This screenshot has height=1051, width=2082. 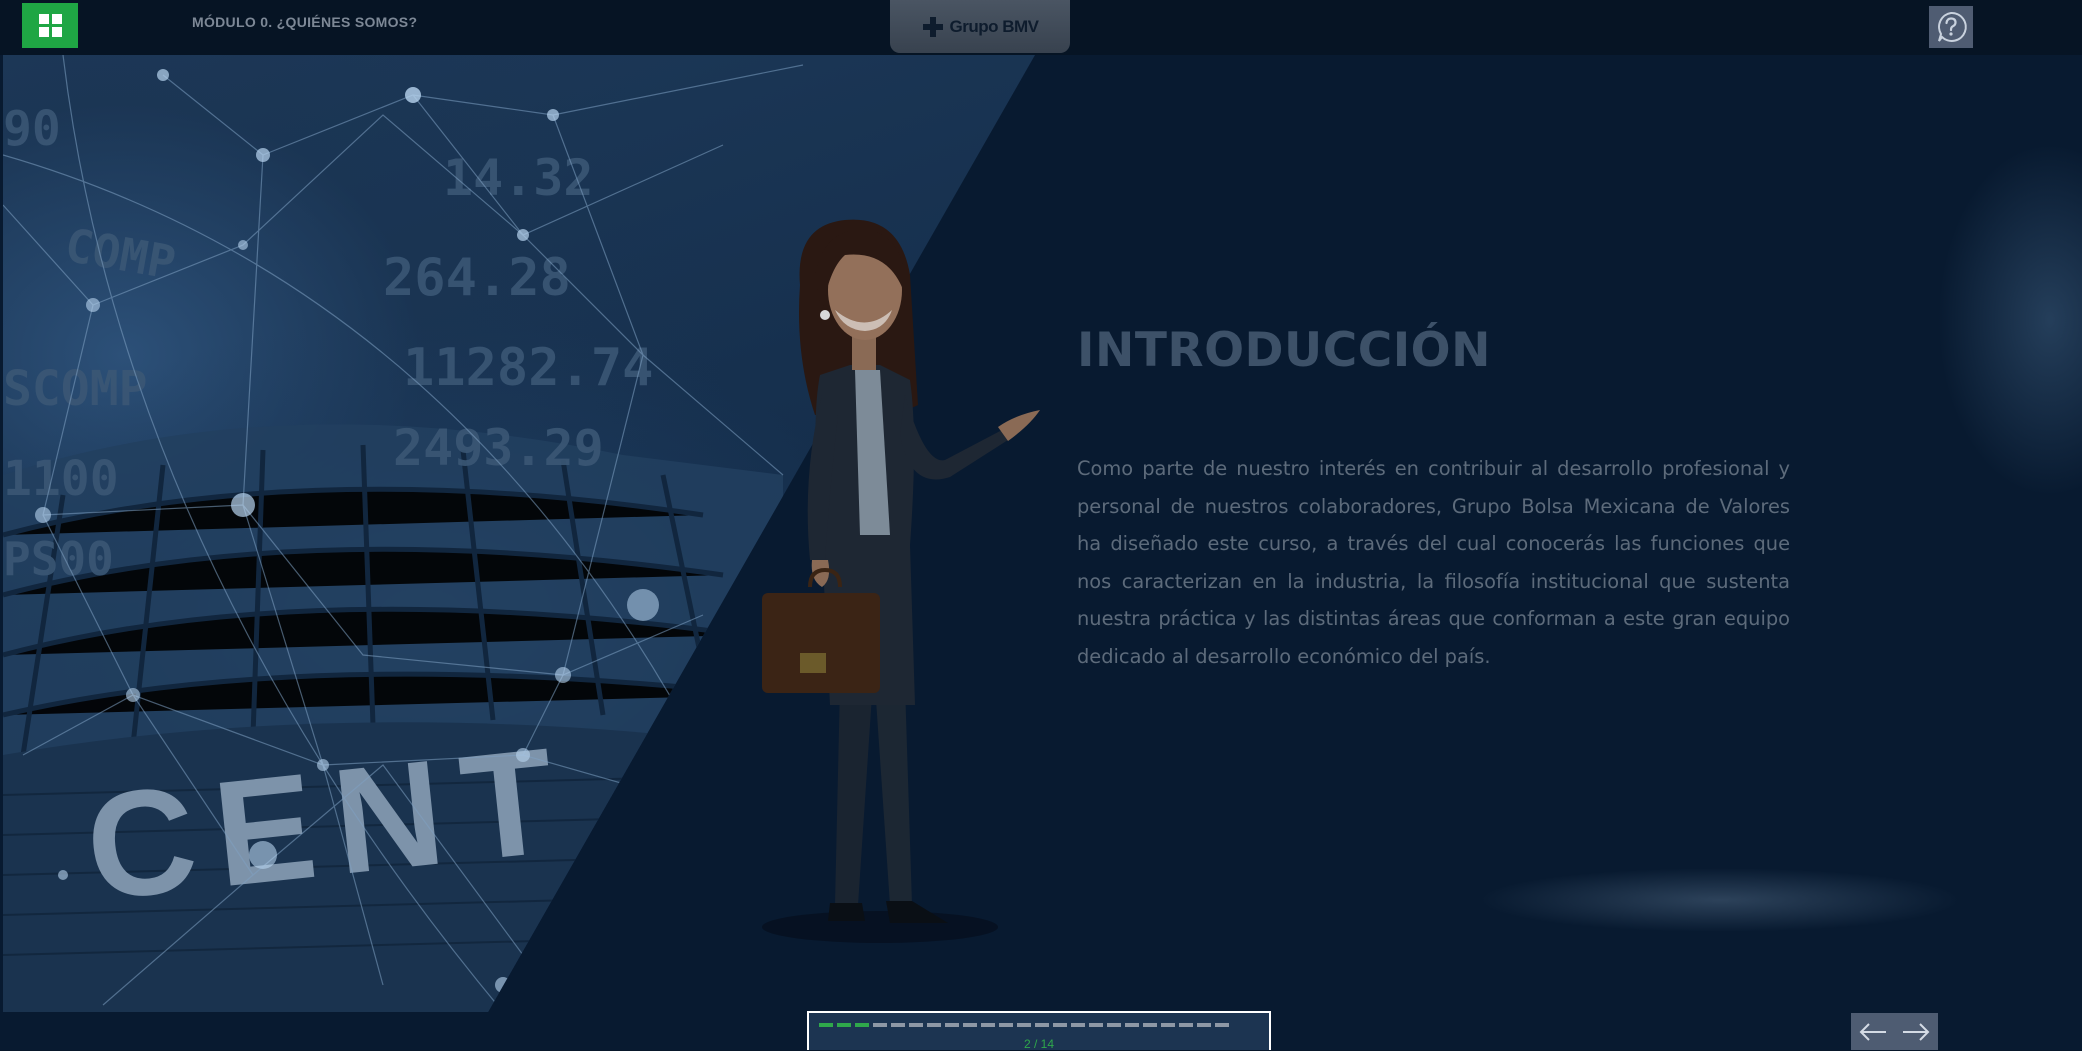 I want to click on brand-name: Grupo BMV, so click(x=994, y=26).